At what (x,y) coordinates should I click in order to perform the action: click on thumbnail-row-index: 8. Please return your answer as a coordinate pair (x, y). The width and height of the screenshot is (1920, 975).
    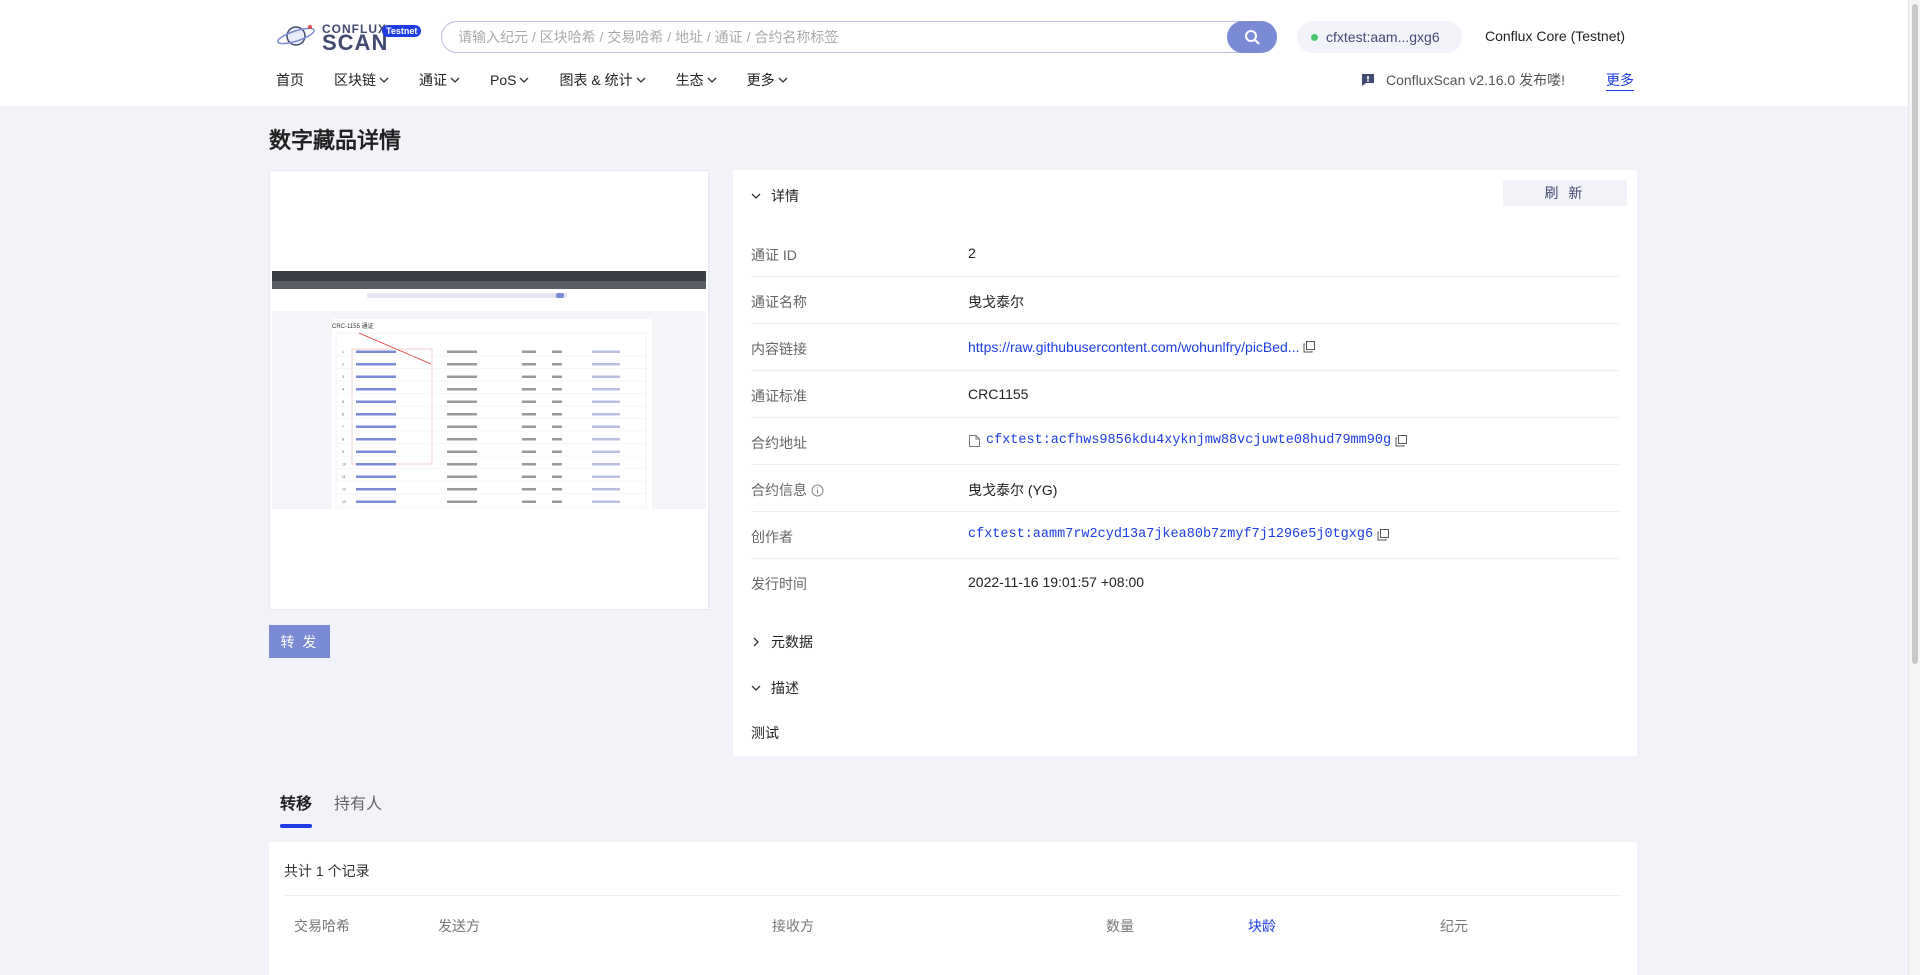
    Looking at the image, I should click on (343, 440).